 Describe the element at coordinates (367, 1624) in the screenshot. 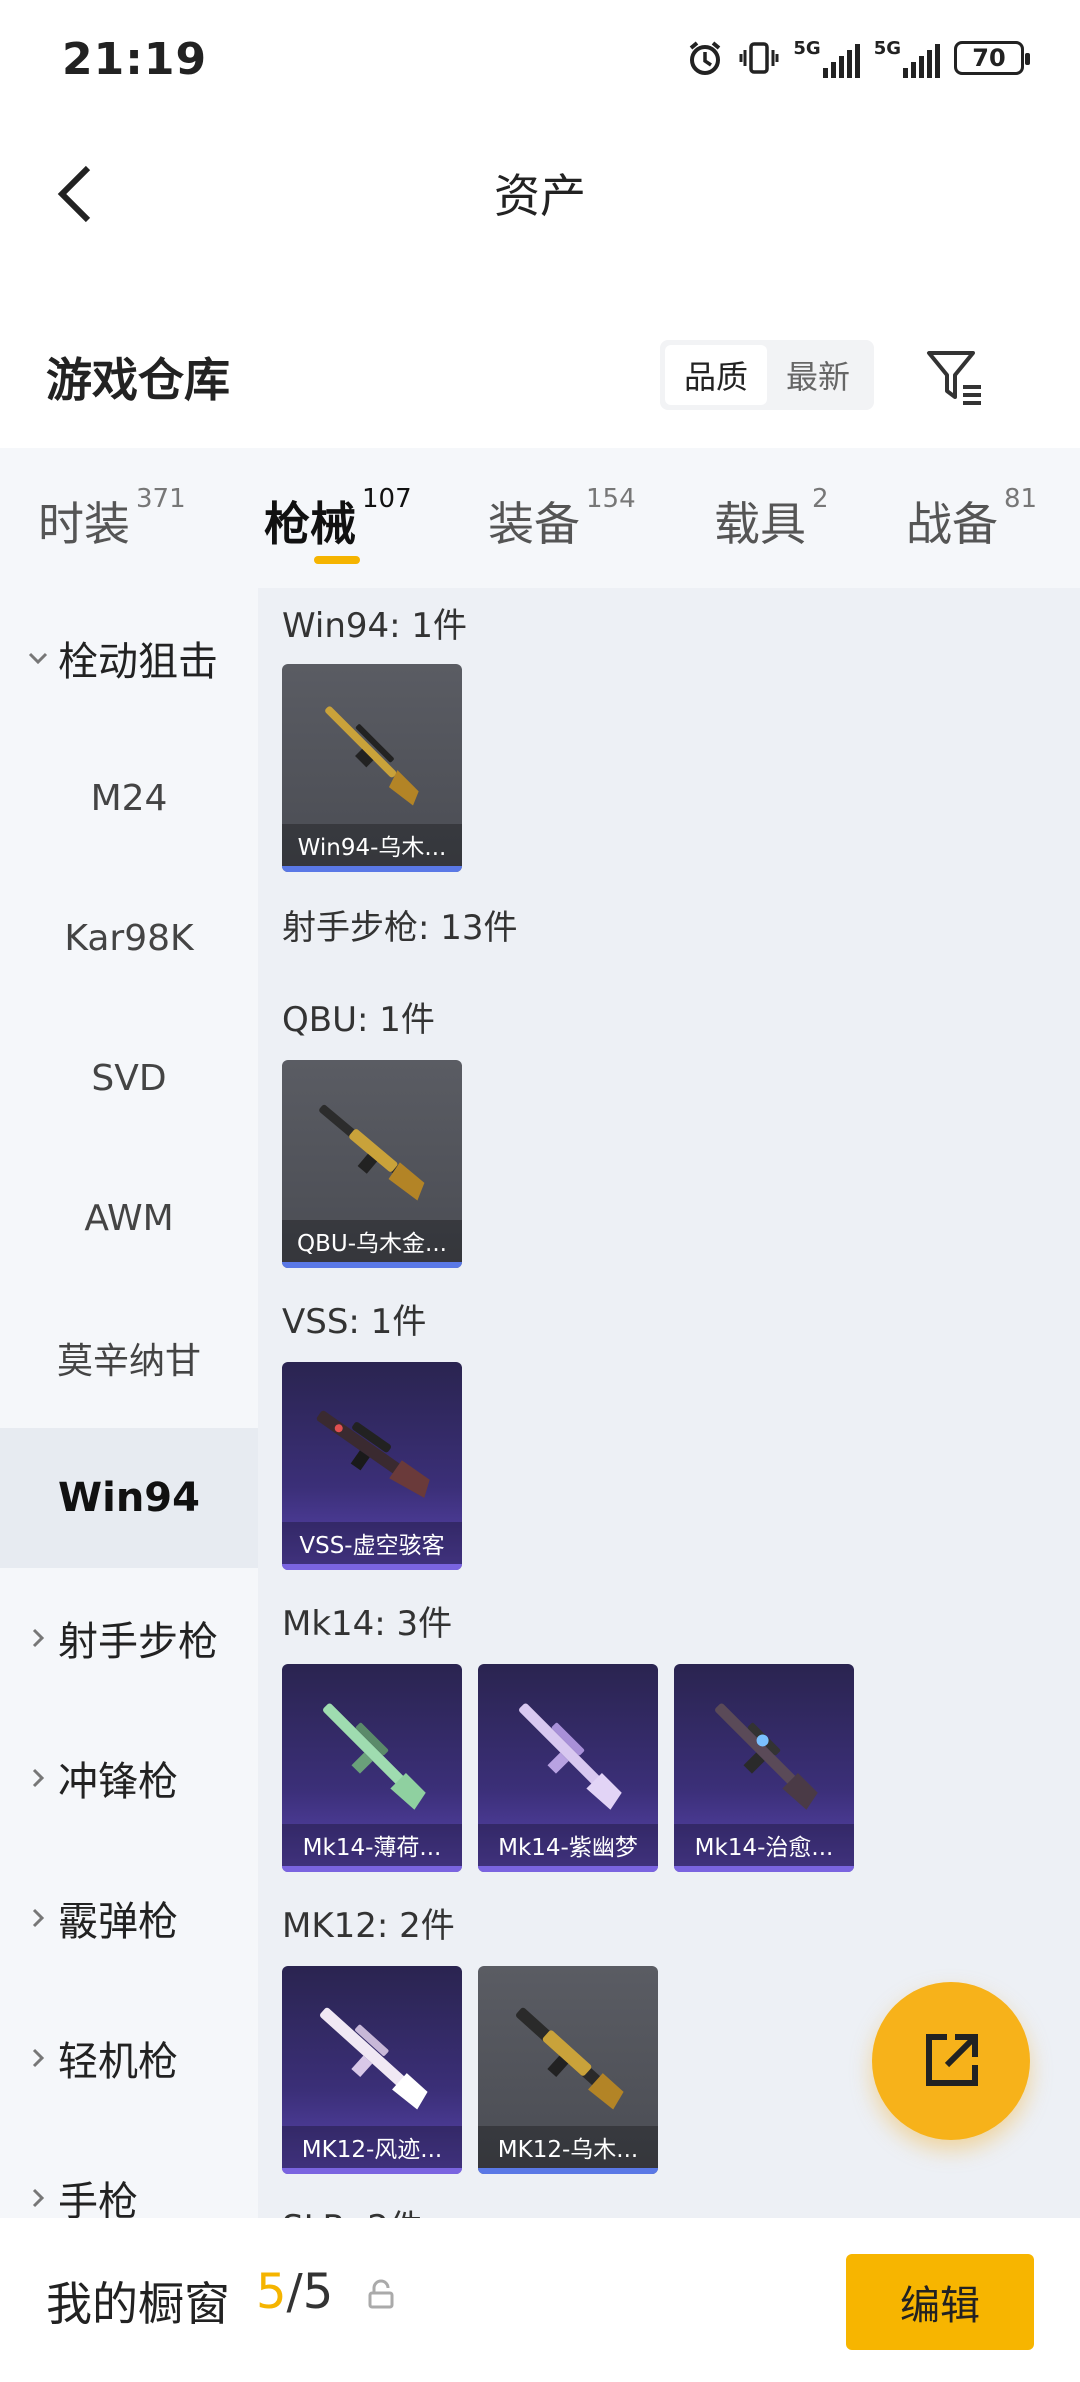

I see `section-title-mk14: Mk14: 3件` at that location.